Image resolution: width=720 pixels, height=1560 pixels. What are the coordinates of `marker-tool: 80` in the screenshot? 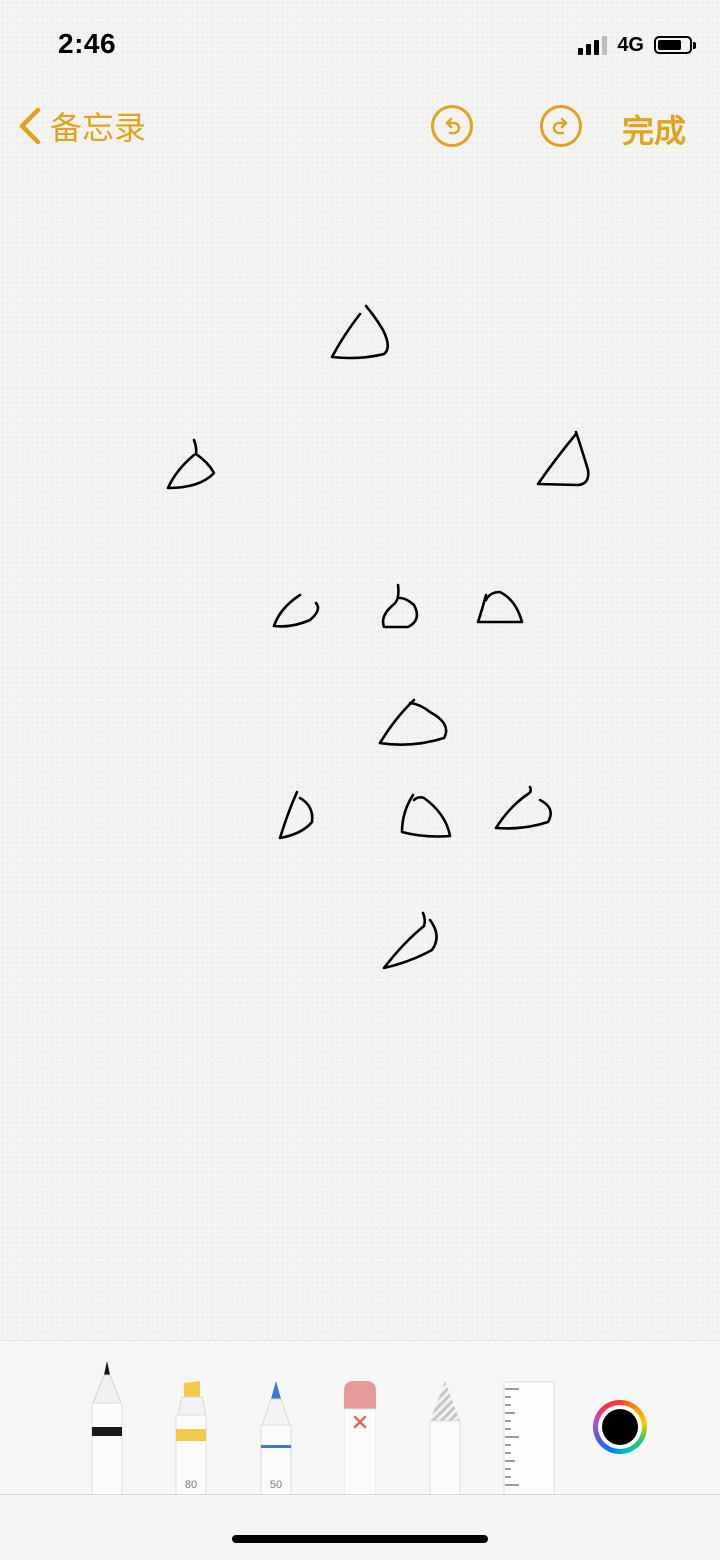 It's located at (191, 1438).